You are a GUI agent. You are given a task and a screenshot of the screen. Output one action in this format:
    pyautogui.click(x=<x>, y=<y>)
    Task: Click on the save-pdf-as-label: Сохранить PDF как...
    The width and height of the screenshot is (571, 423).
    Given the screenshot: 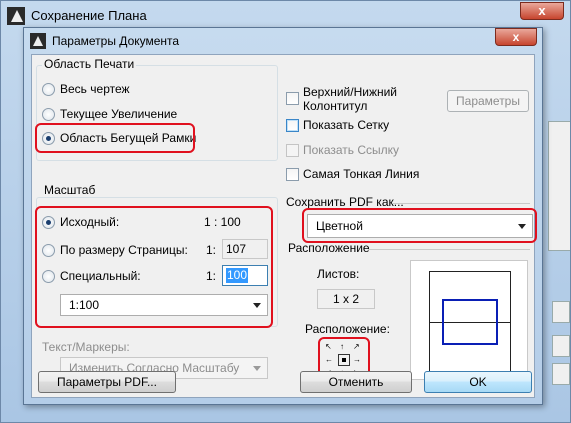 What is the action you would take?
    pyautogui.click(x=345, y=202)
    